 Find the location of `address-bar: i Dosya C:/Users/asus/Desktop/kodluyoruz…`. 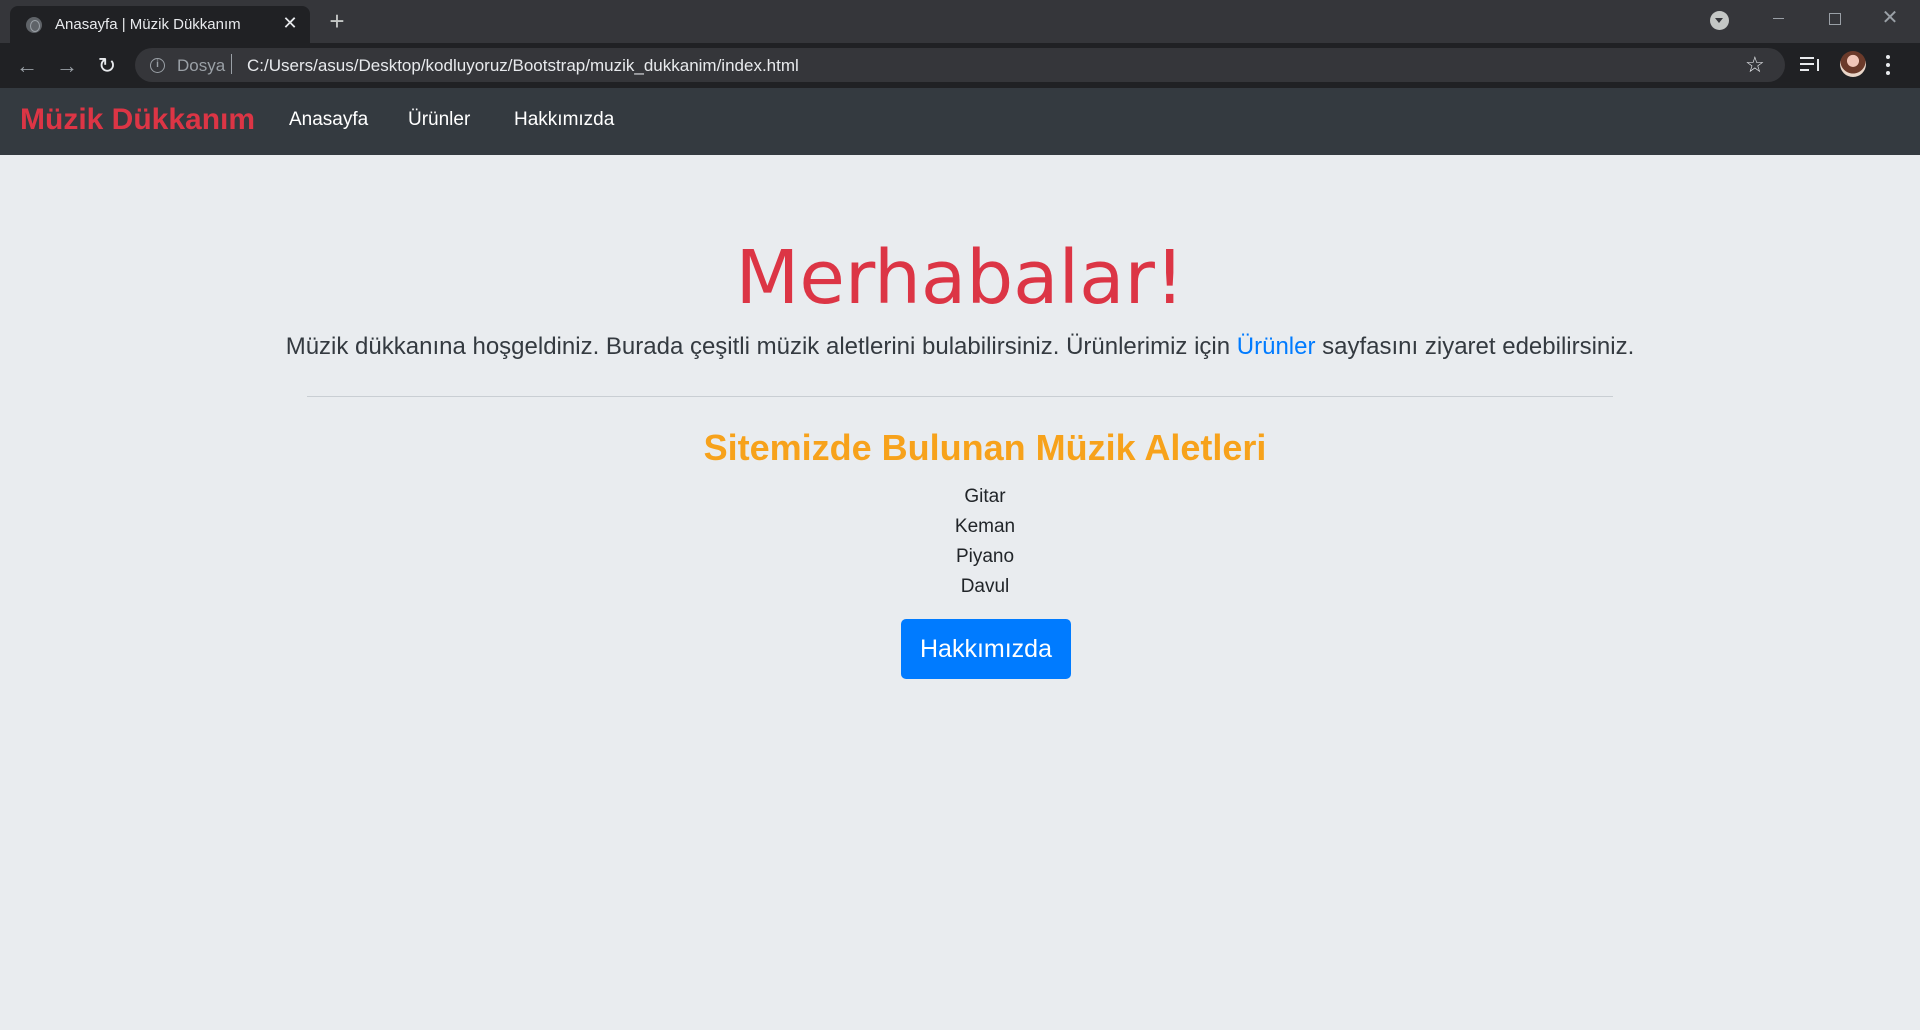

address-bar: i Dosya C:/Users/asus/Desktop/kodluyoruz… is located at coordinates (960, 65).